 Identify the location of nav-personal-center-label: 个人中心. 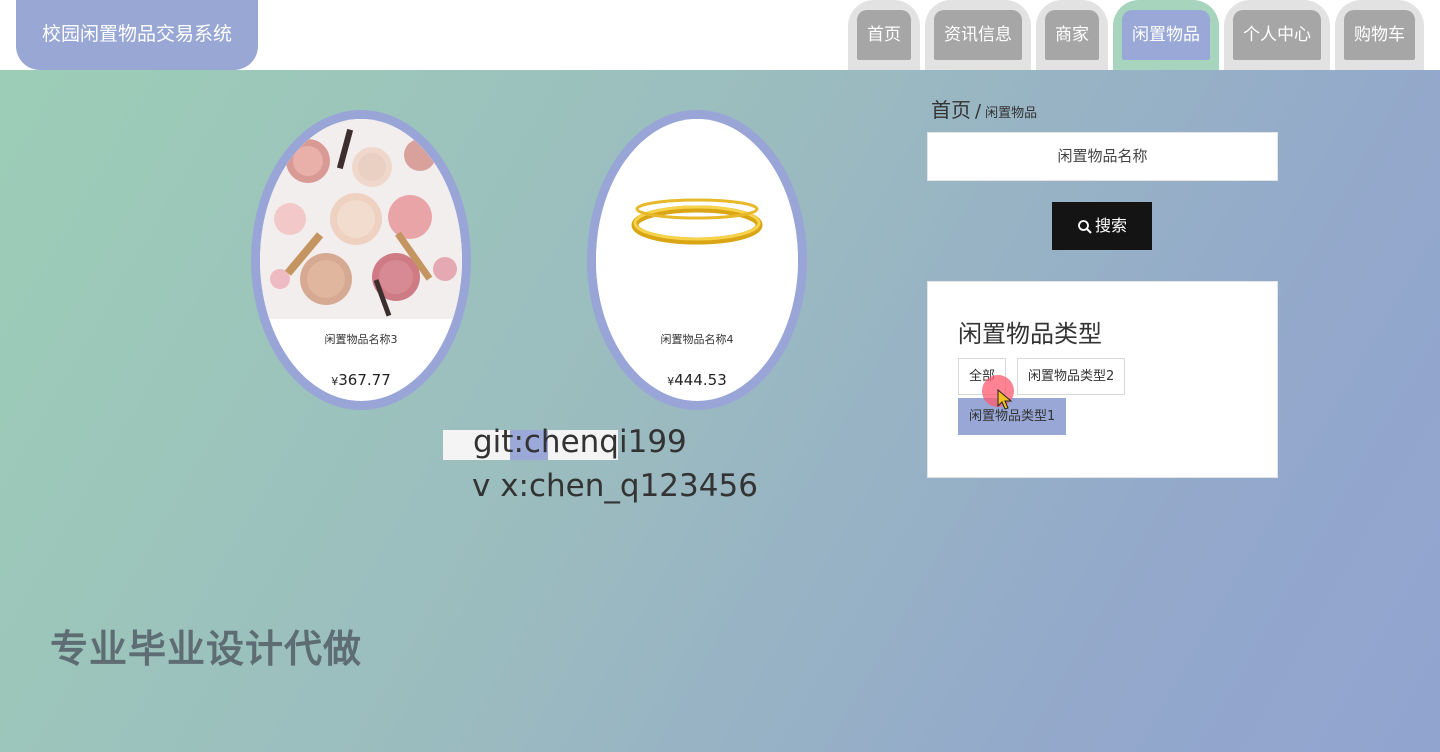
(1277, 35).